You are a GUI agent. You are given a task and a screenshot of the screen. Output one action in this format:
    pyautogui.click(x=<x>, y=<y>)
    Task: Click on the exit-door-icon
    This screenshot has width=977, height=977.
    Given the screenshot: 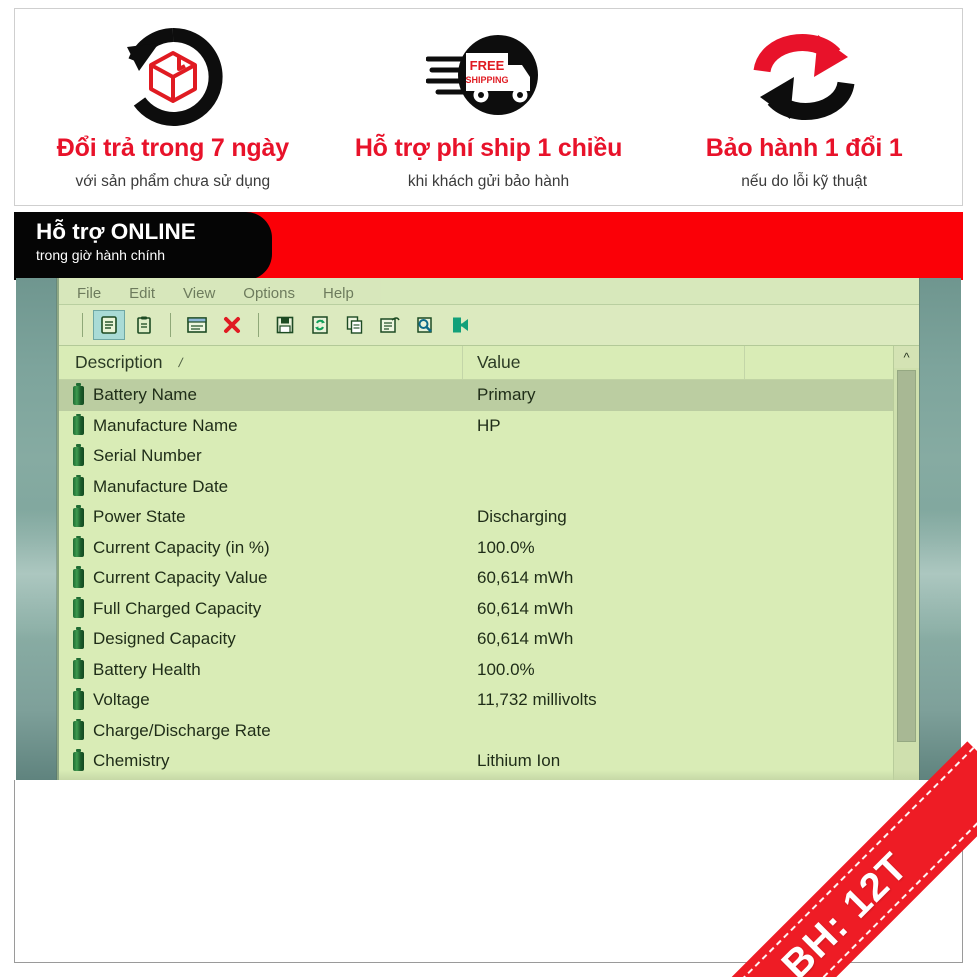 What is the action you would take?
    pyautogui.click(x=460, y=325)
    